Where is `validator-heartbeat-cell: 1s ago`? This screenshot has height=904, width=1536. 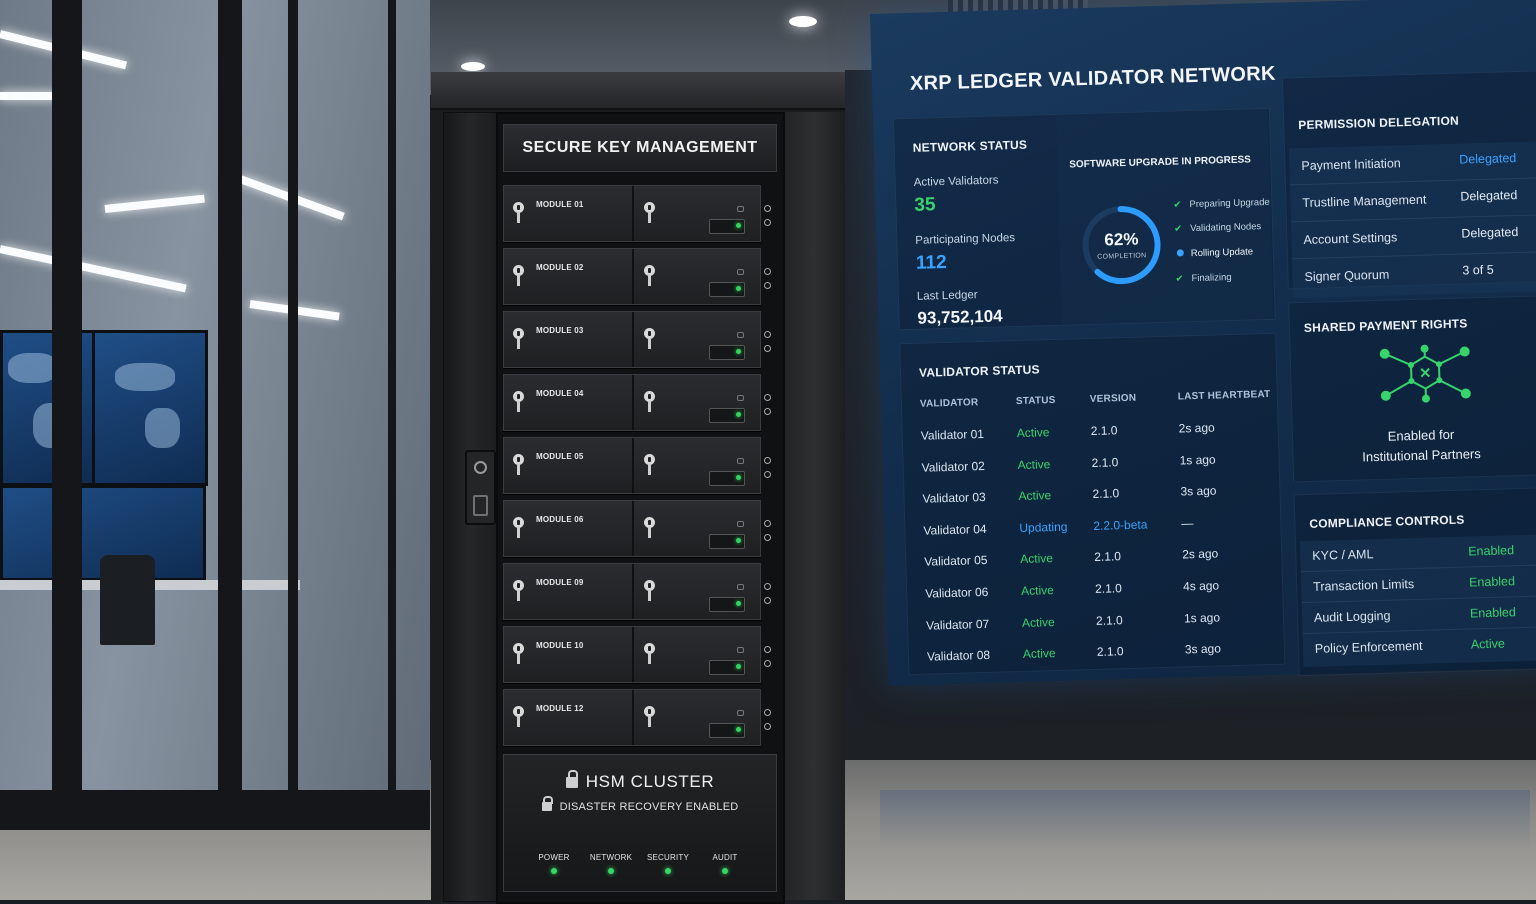 validator-heartbeat-cell: 1s ago is located at coordinates (1202, 617).